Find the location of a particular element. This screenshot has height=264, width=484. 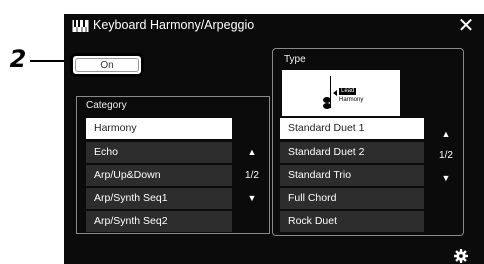

category-item-harmony: Harmony is located at coordinates (159, 128).